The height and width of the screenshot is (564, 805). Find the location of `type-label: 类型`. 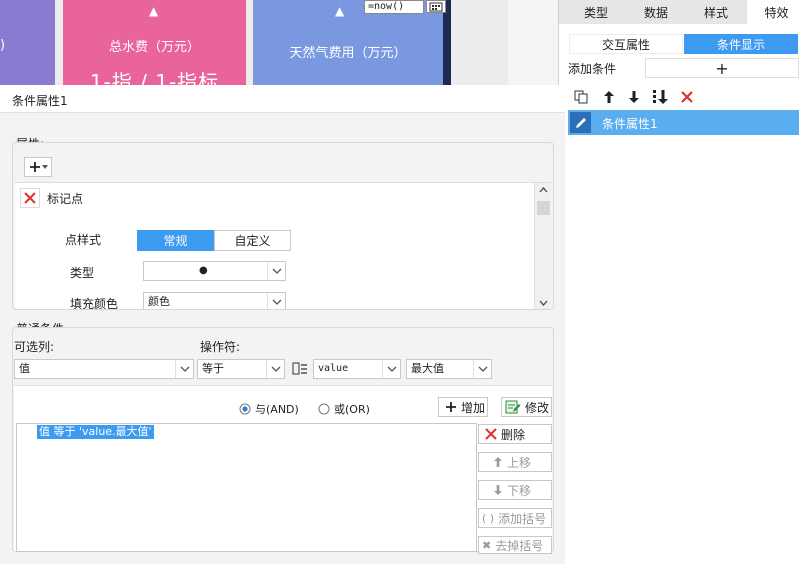

type-label: 类型 is located at coordinates (82, 273).